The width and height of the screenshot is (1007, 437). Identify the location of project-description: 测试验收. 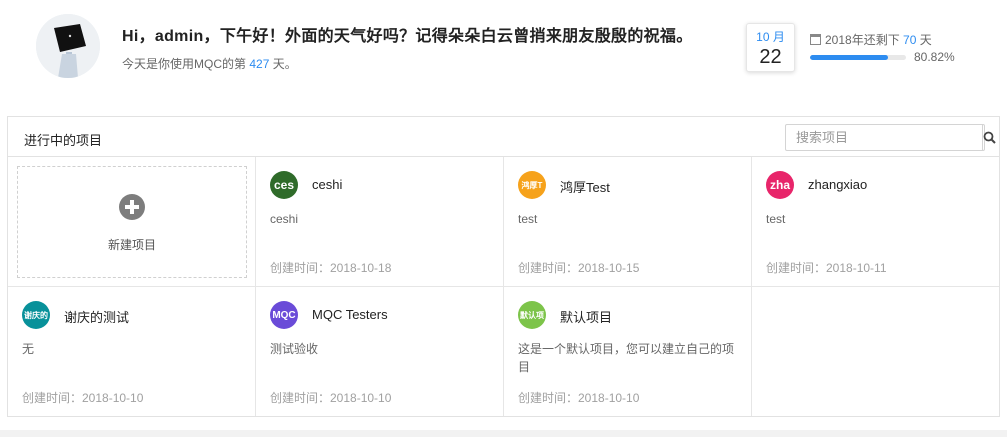
(294, 349).